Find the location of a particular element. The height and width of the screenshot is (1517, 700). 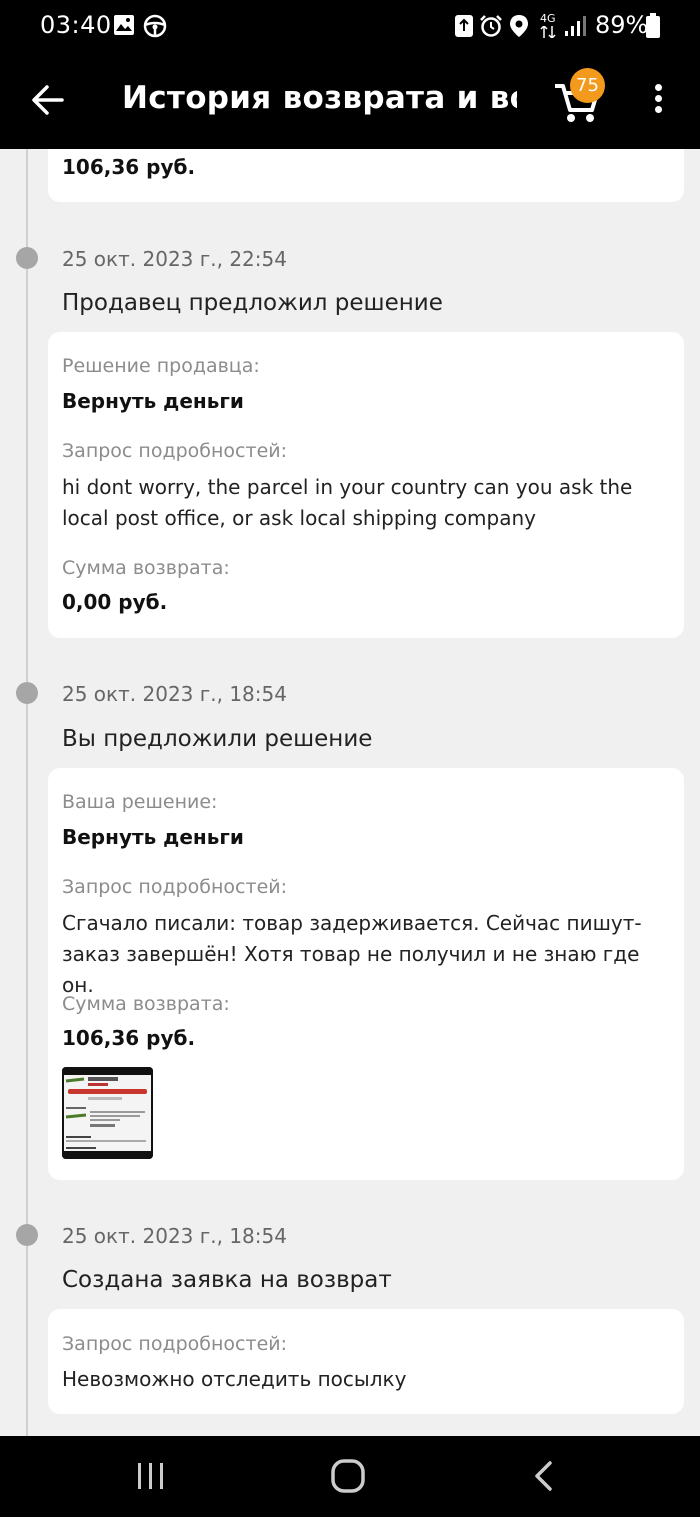

battery-icon is located at coordinates (653, 25).